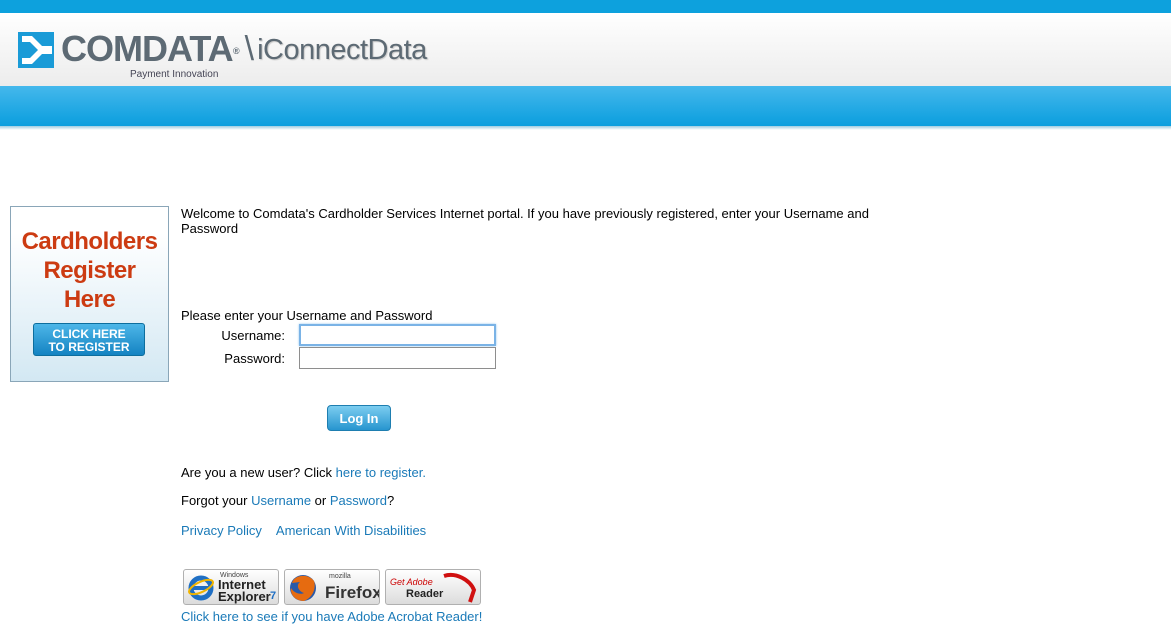  What do you see at coordinates (585, 106) in the screenshot?
I see `nav-bar` at bounding box center [585, 106].